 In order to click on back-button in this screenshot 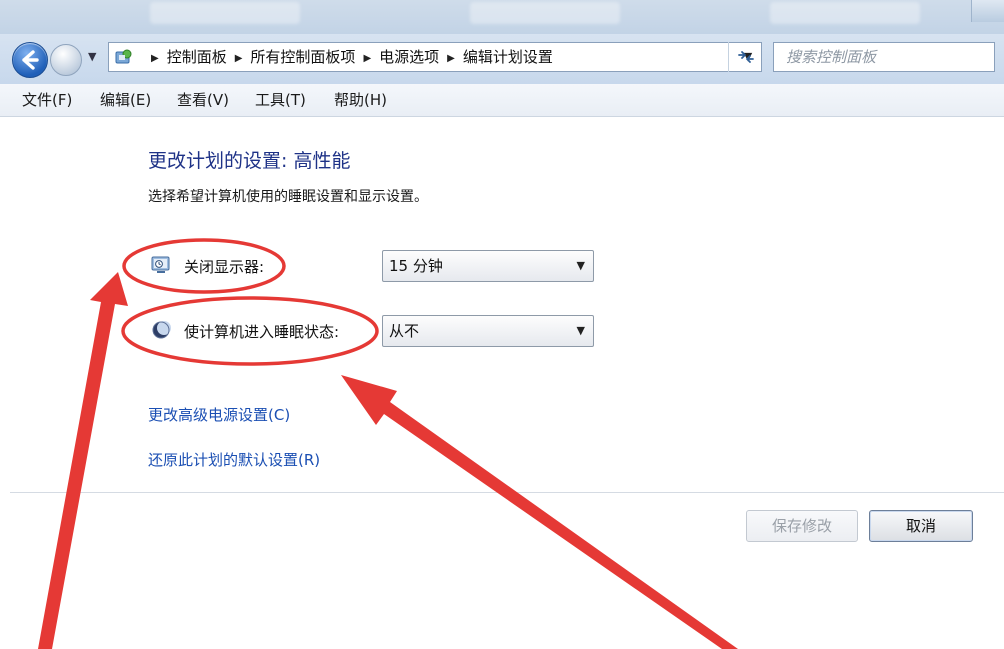, I will do `click(30, 60)`.